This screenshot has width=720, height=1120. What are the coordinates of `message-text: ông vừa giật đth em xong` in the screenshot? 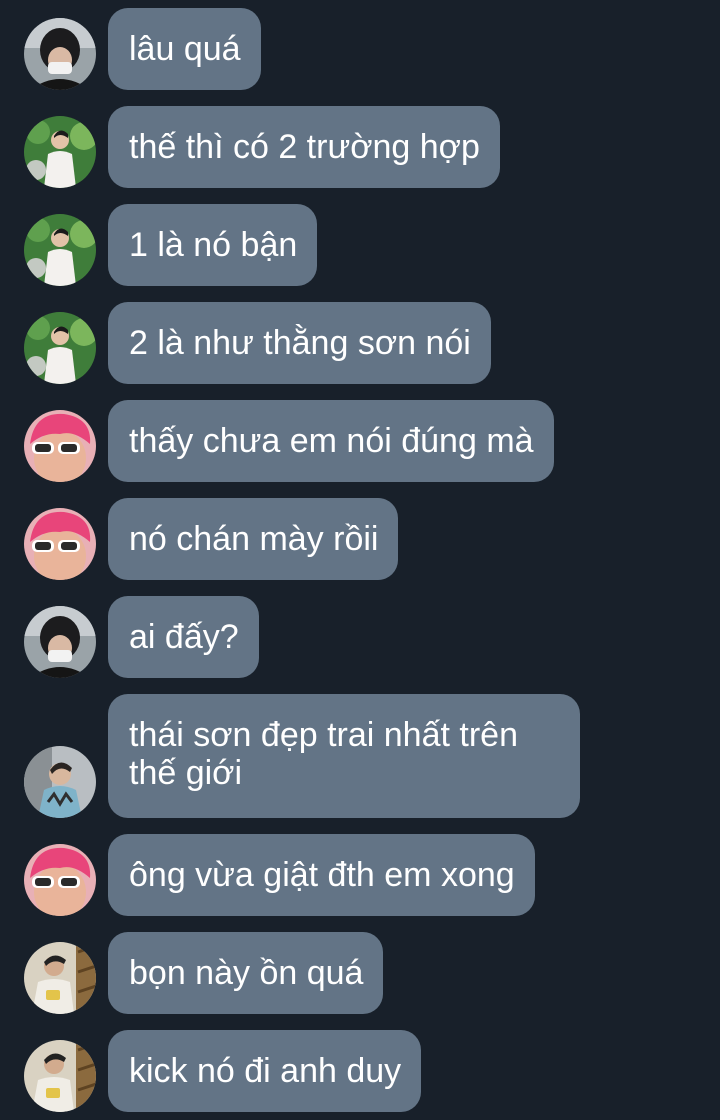 It's located at (322, 875).